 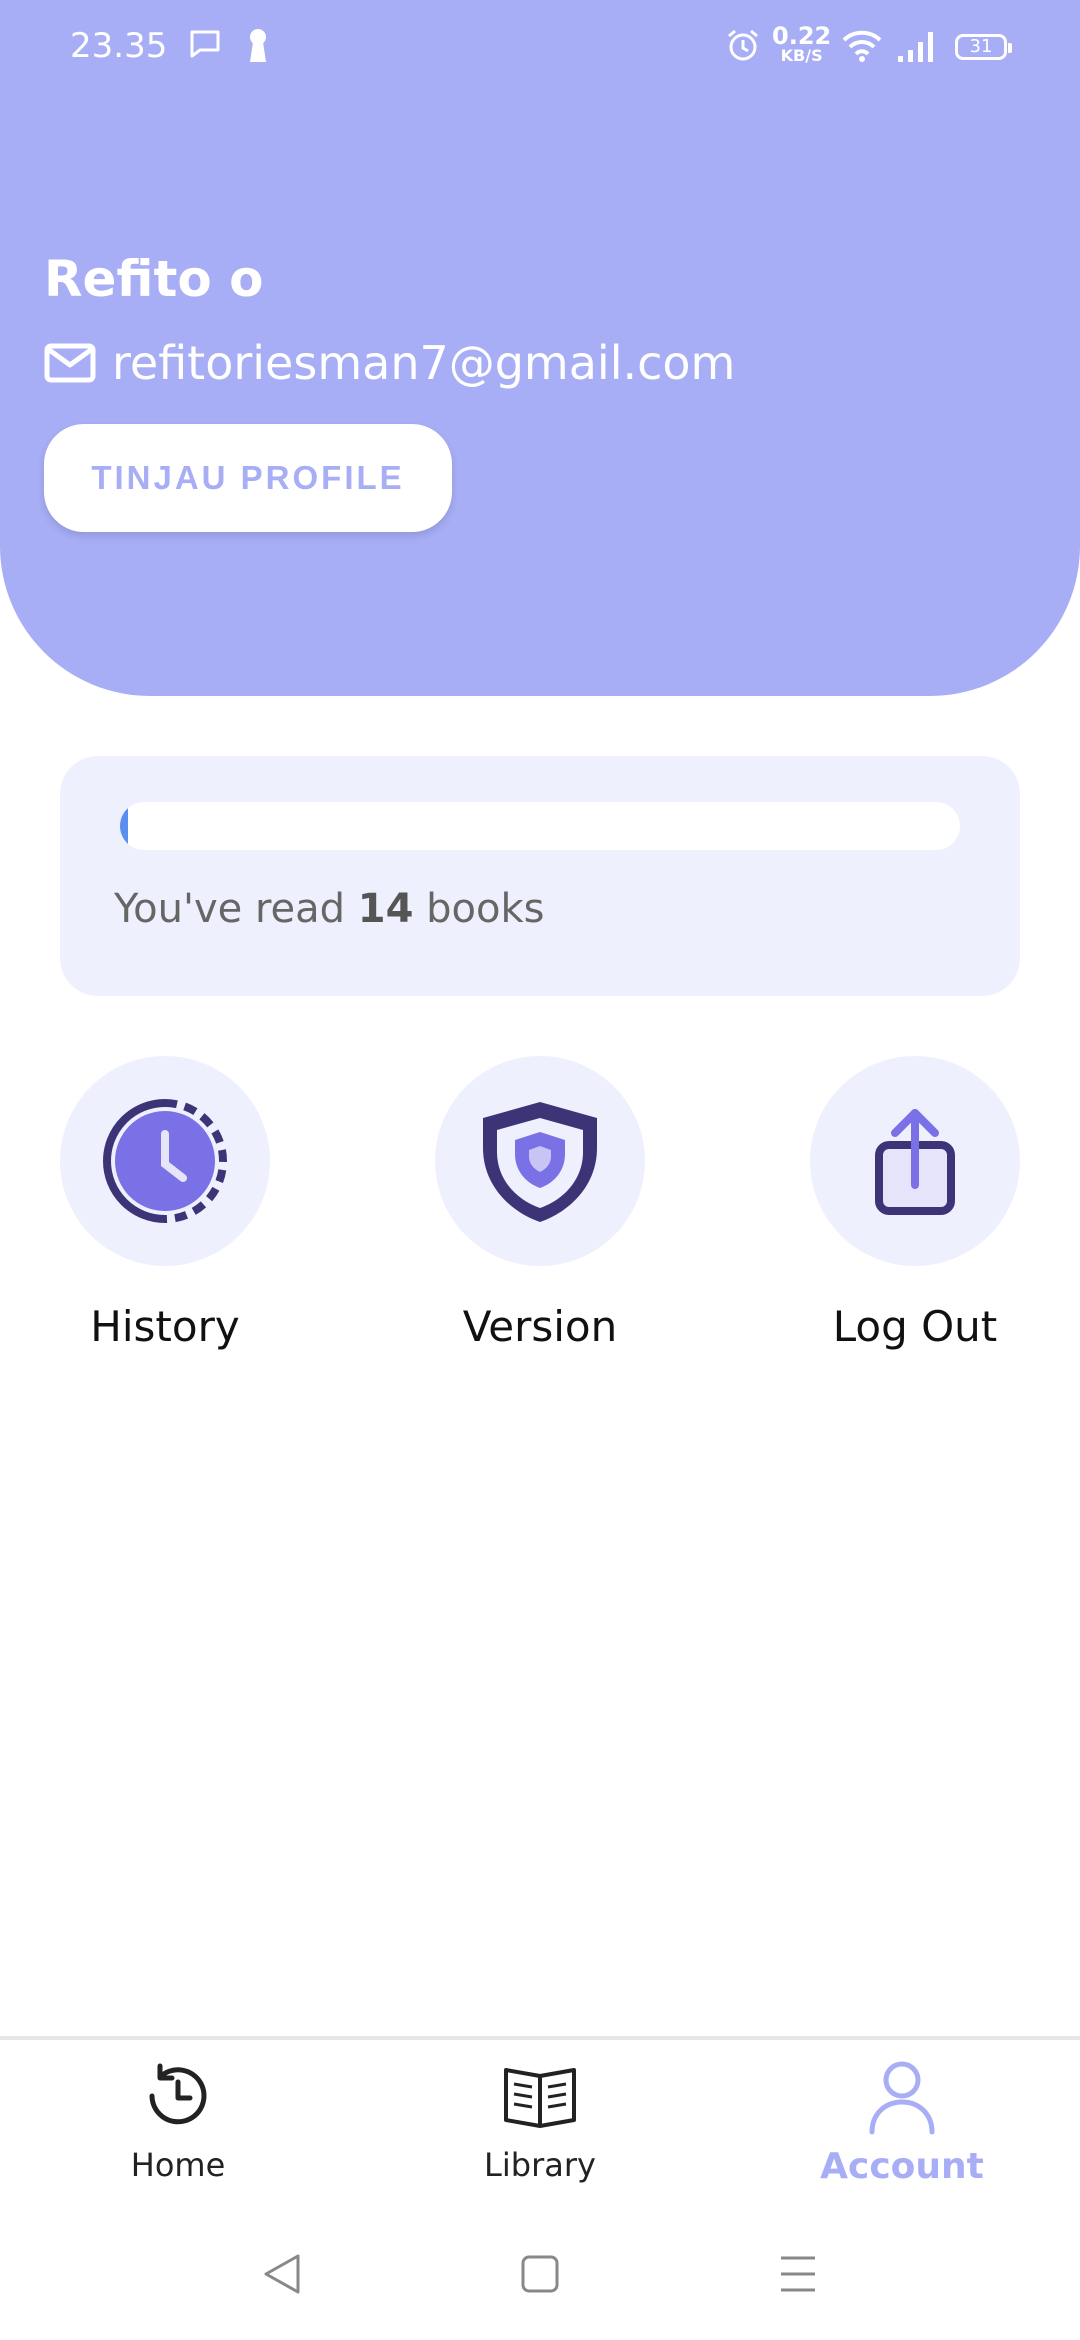 I want to click on logout-action-circle, so click(x=915, y=1161).